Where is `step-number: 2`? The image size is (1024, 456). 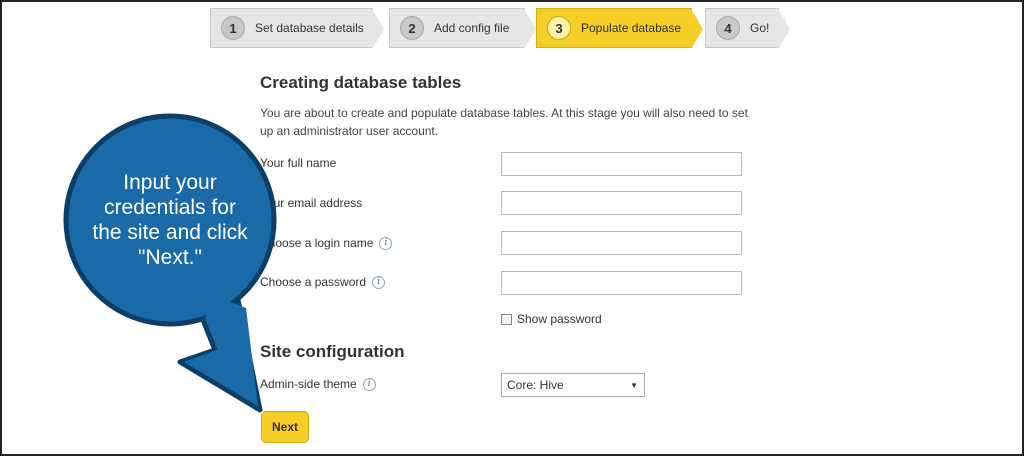
step-number: 2 is located at coordinates (412, 28).